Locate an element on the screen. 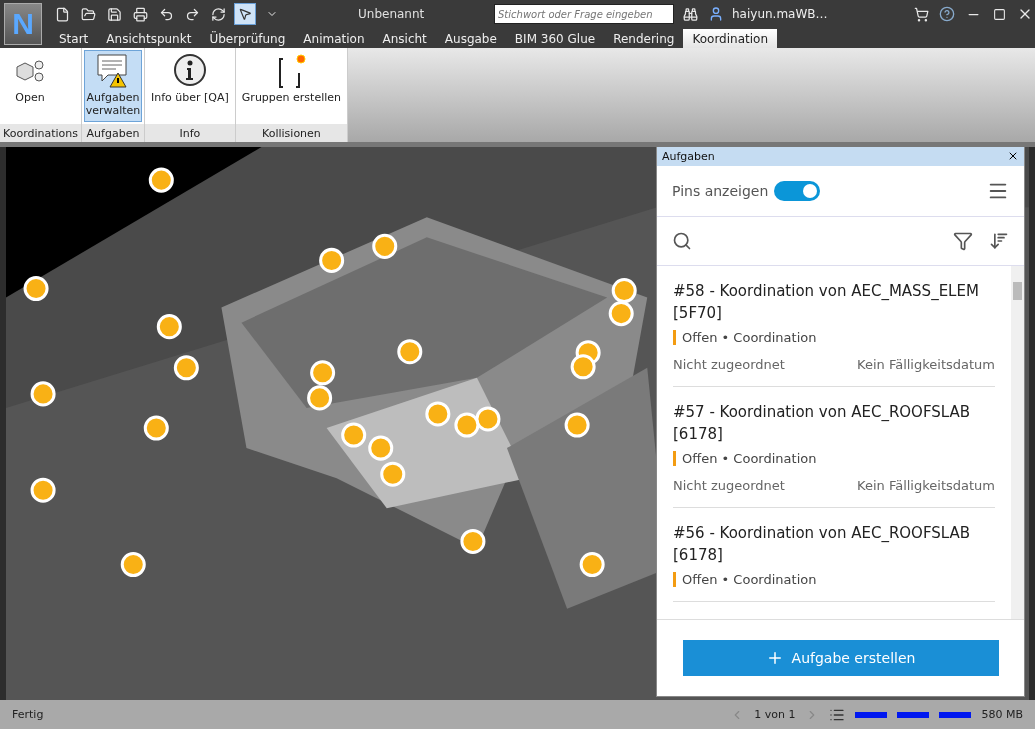  filter-icon is located at coordinates (963, 241).